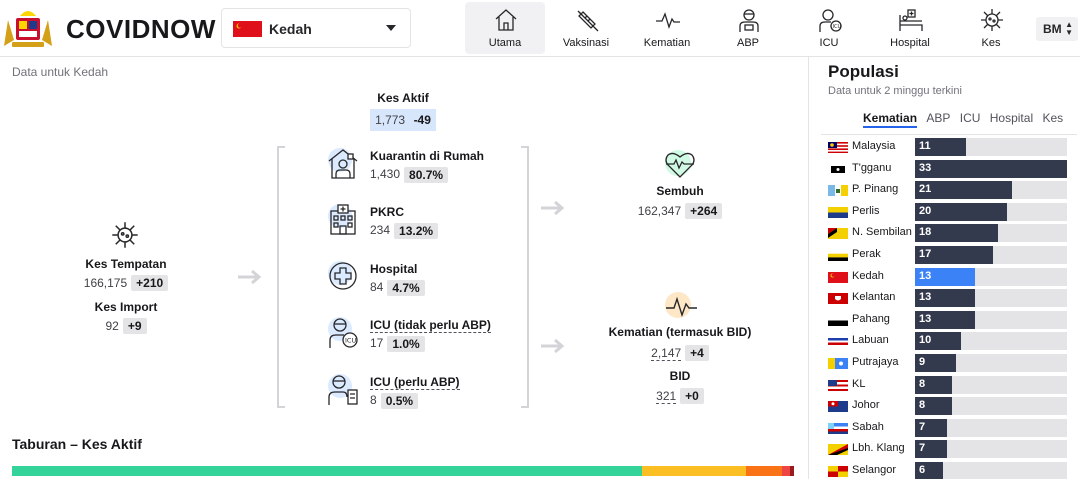 This screenshot has width=1080, height=479. What do you see at coordinates (829, 28) in the screenshot?
I see `nav-icu: ICU ICU` at bounding box center [829, 28].